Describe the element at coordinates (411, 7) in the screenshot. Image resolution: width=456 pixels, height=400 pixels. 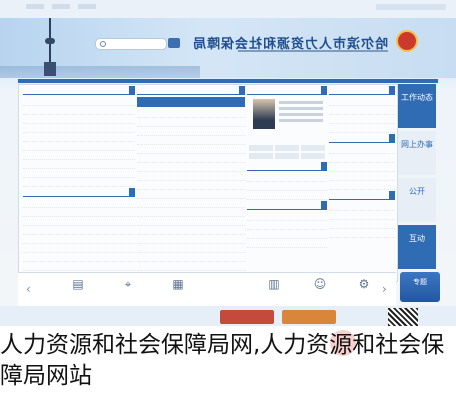
I see `top-right-links` at that location.